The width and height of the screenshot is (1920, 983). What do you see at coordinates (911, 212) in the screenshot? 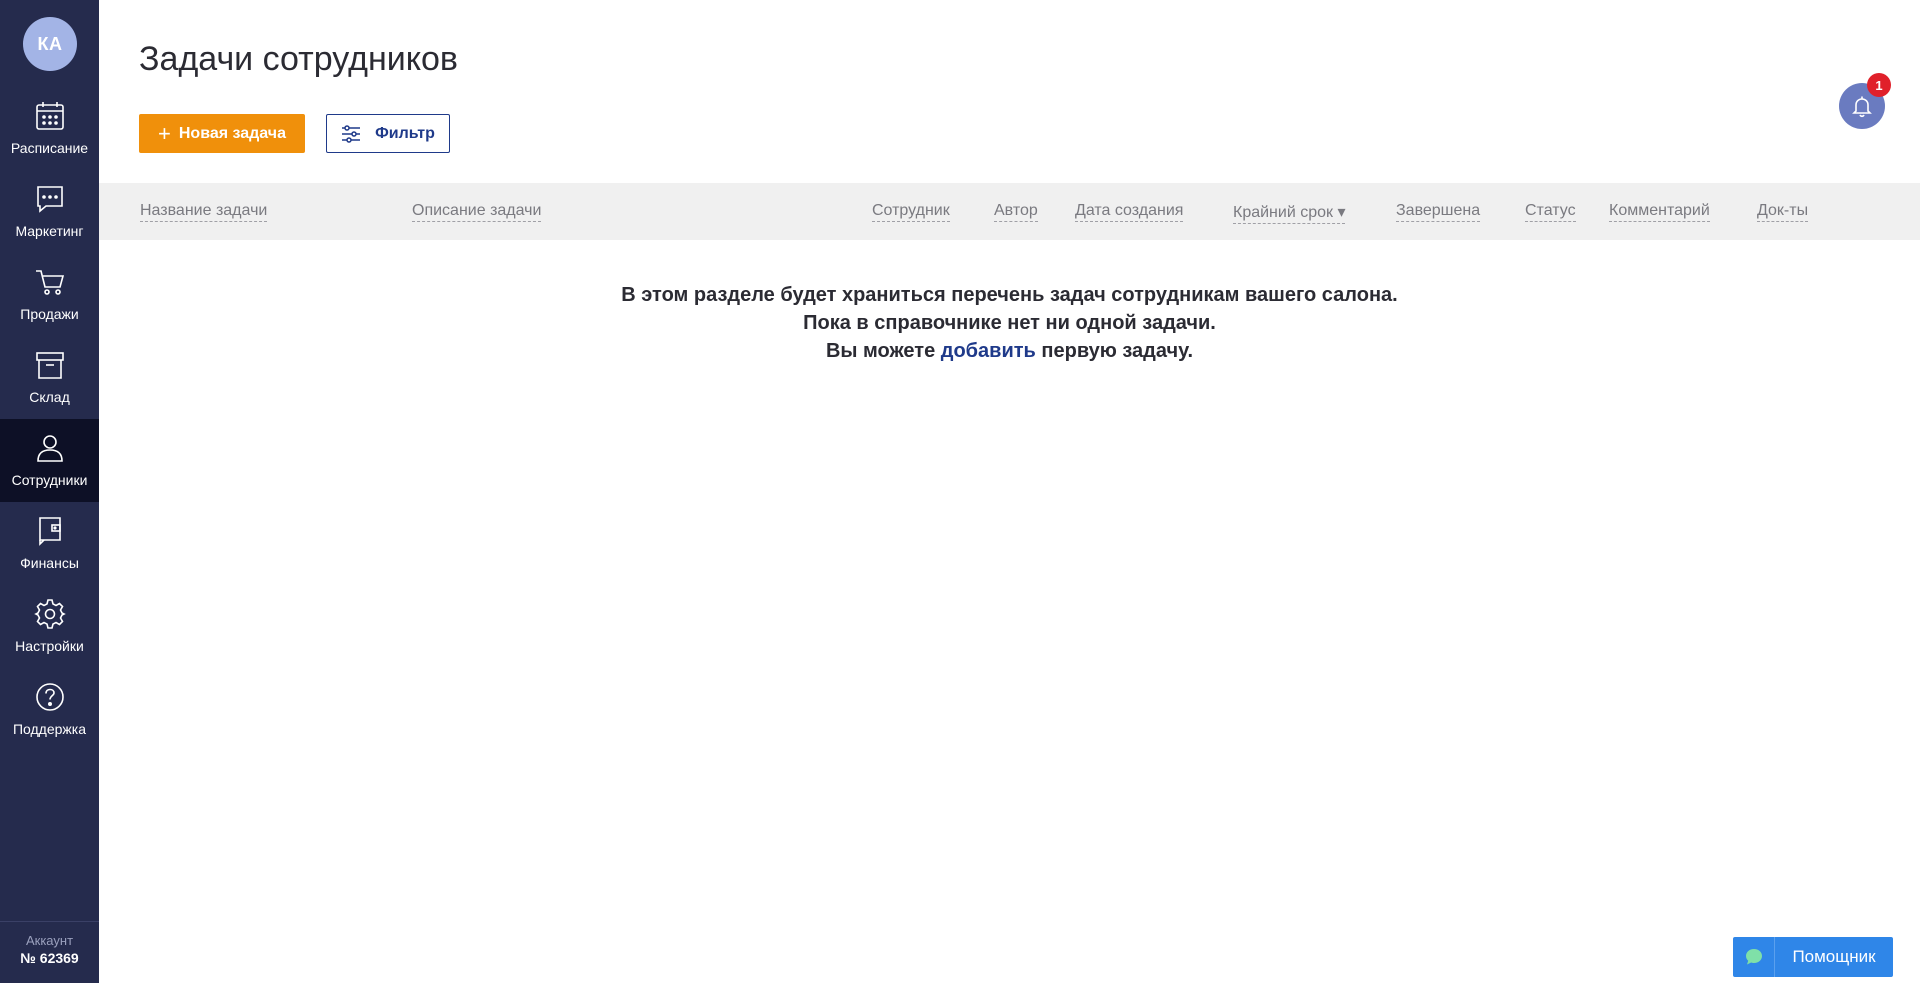
I see `column-header-employee: Сотрудник` at bounding box center [911, 212].